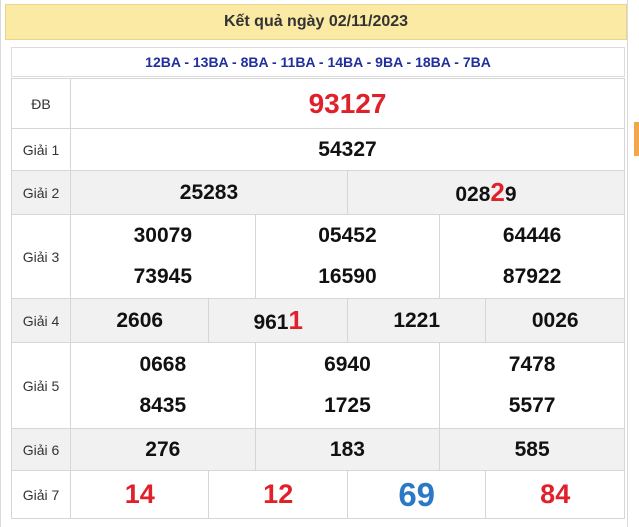 The width and height of the screenshot is (639, 527). I want to click on g5-value: 7478, so click(532, 364).